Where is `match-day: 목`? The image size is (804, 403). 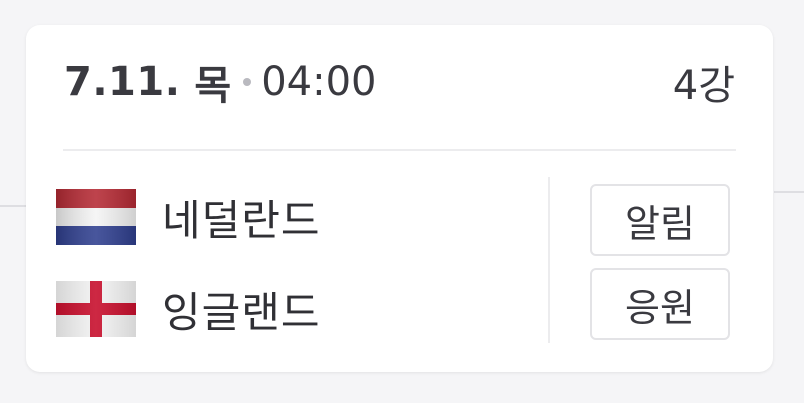 match-day: 목 is located at coordinates (213, 86).